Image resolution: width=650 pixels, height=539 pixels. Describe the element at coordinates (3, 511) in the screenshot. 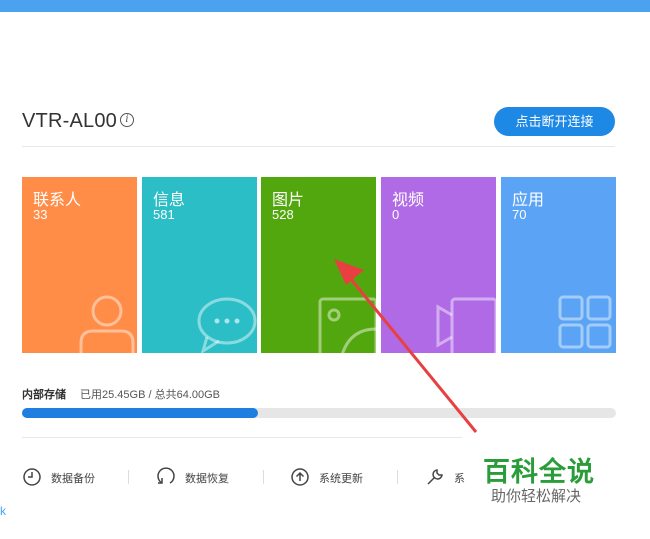

I see `left-edge-mark: k` at that location.